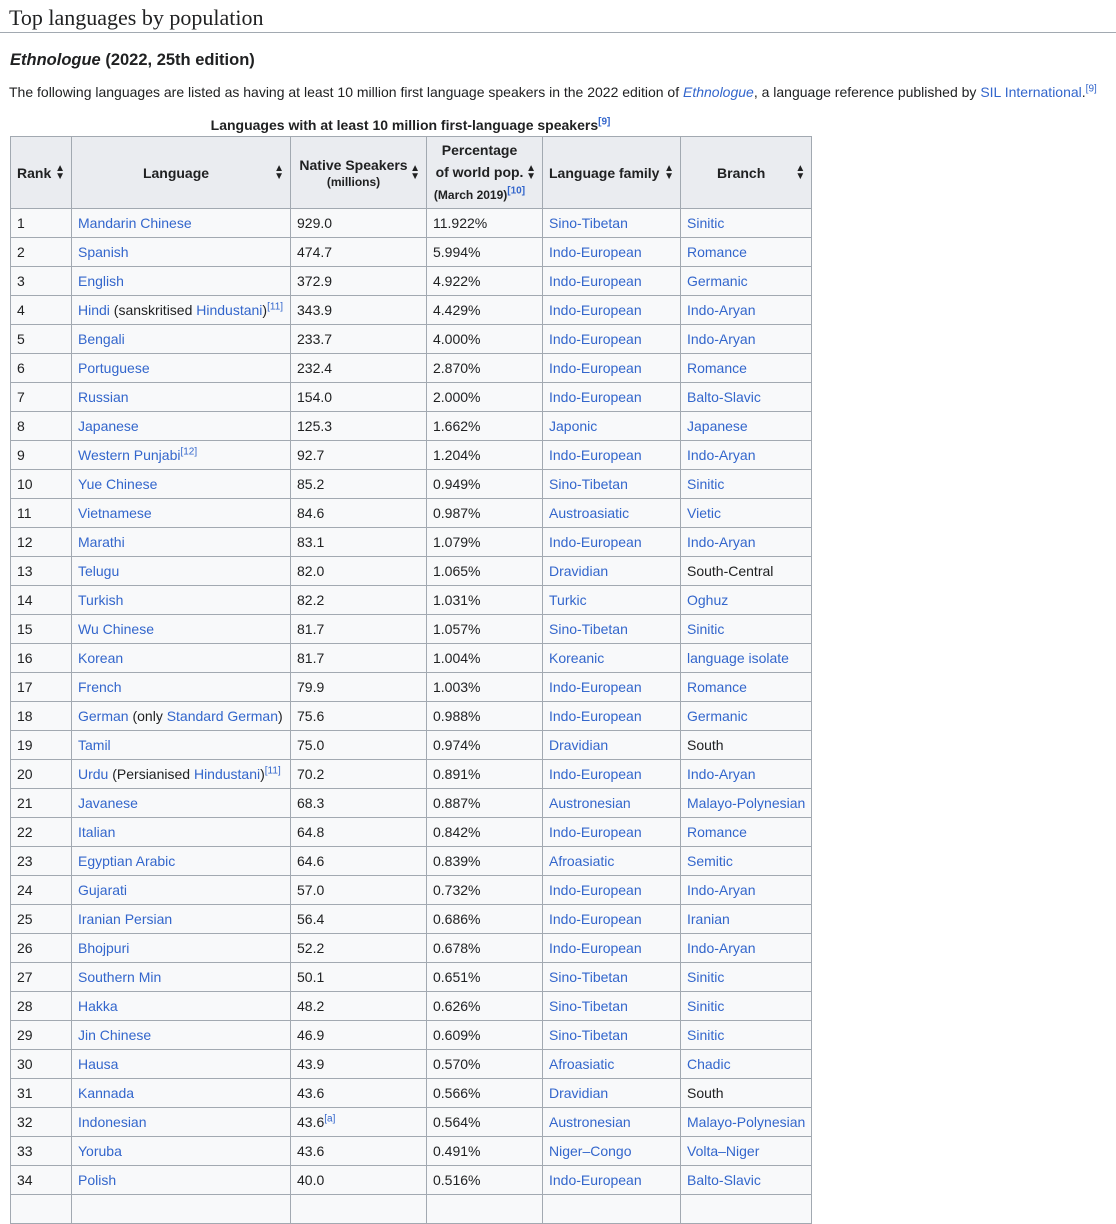 The width and height of the screenshot is (1116, 1224). What do you see at coordinates (717, 426) in the screenshot?
I see `branch-link: Japanese` at bounding box center [717, 426].